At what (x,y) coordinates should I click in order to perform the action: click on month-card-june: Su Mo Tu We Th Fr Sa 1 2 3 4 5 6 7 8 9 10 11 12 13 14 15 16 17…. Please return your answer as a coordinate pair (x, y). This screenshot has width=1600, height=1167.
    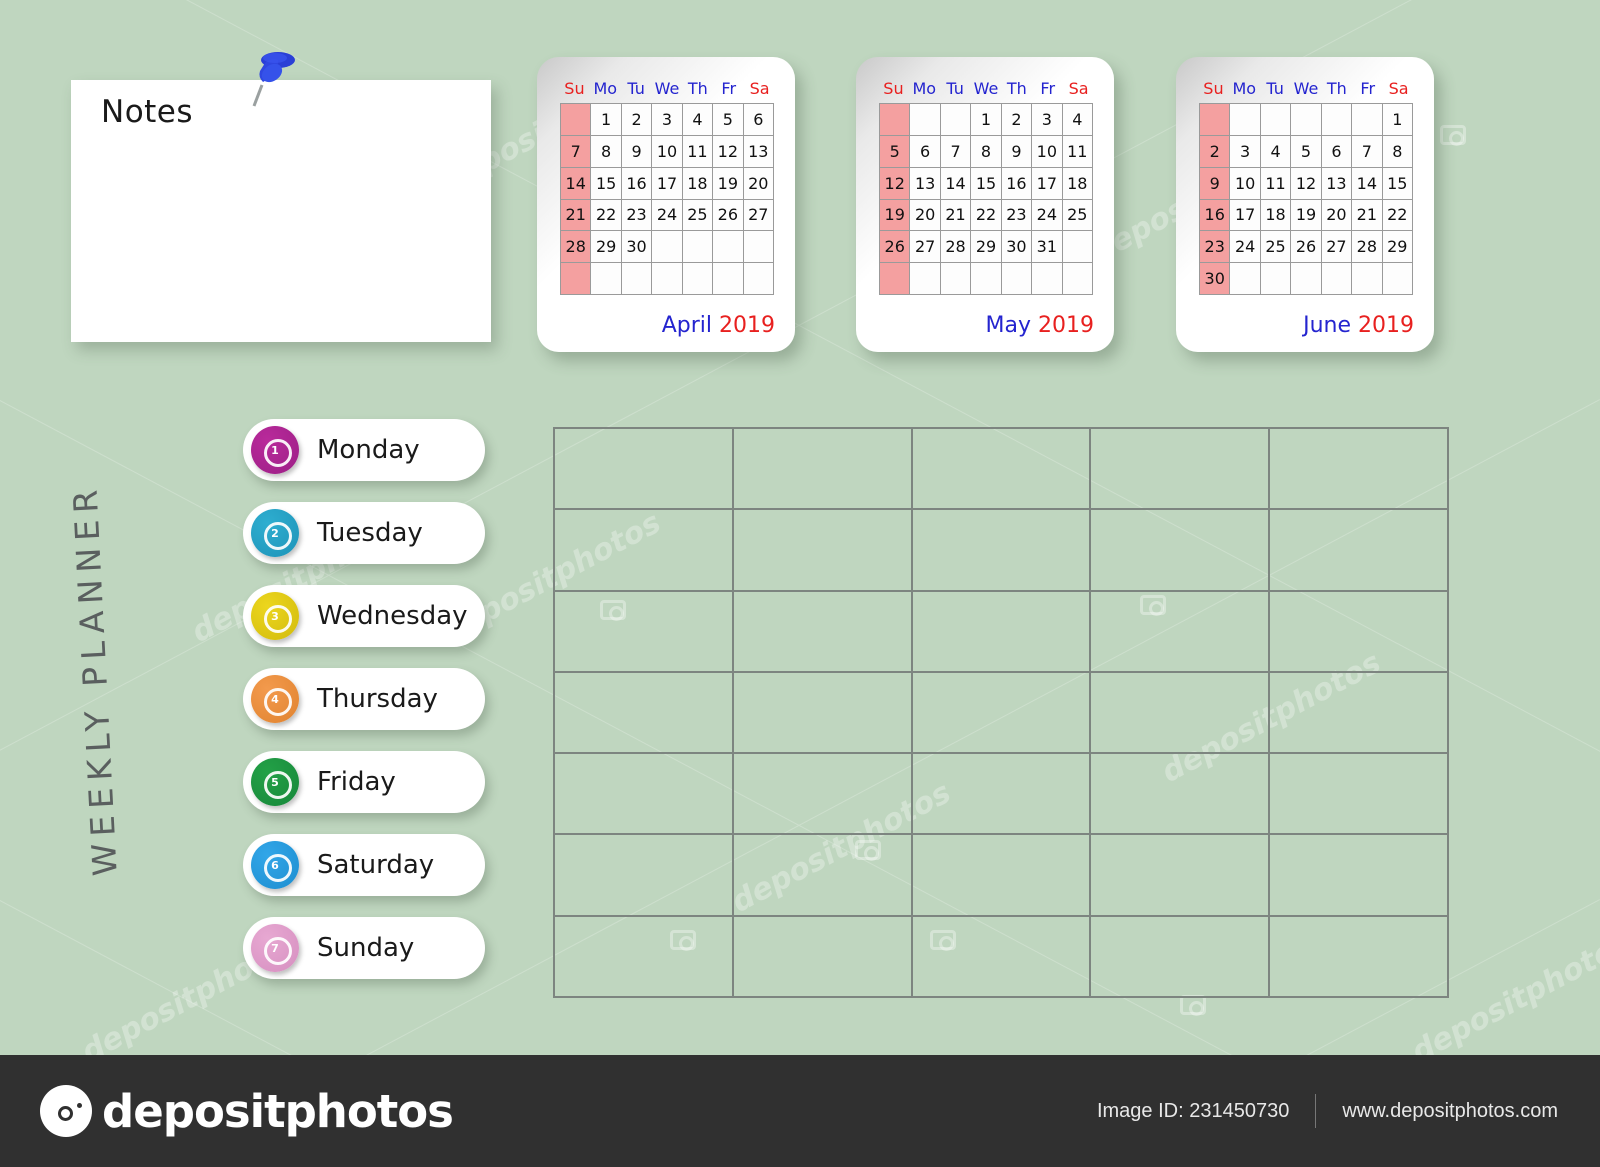
    Looking at the image, I should click on (1305, 204).